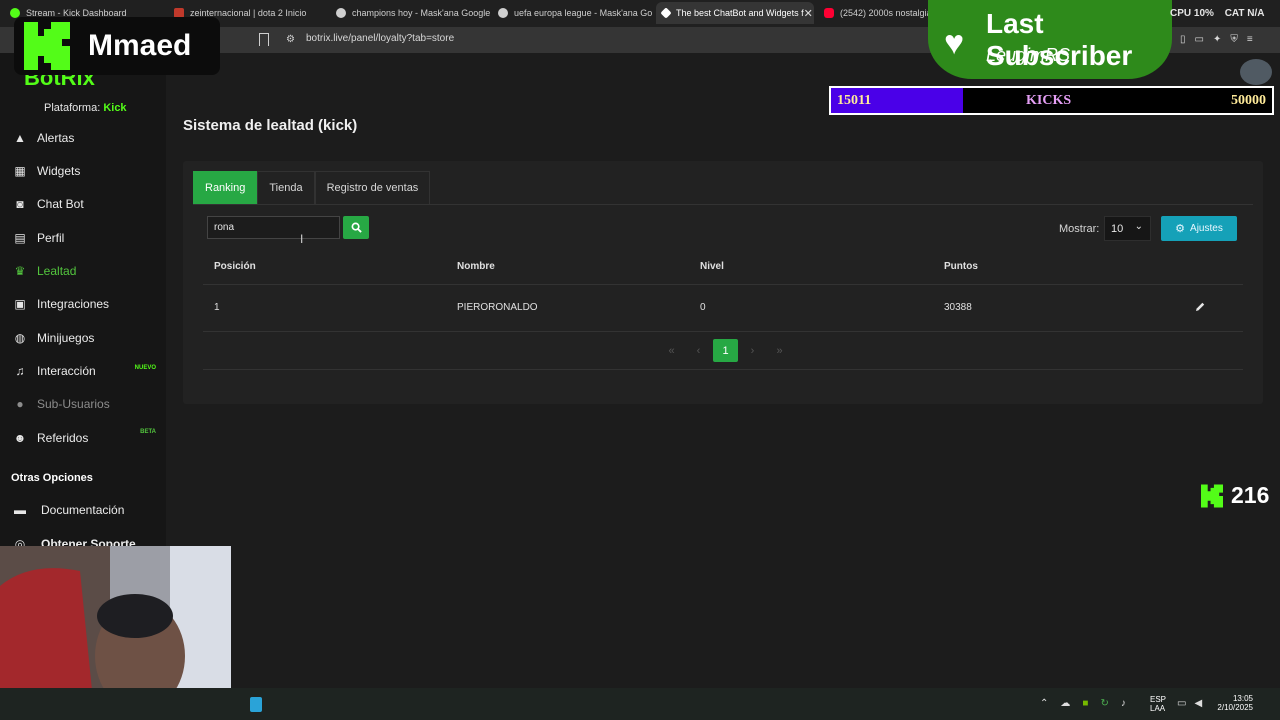 This screenshot has height=720, width=1280. I want to click on plug-icon: ▣, so click(20, 304).